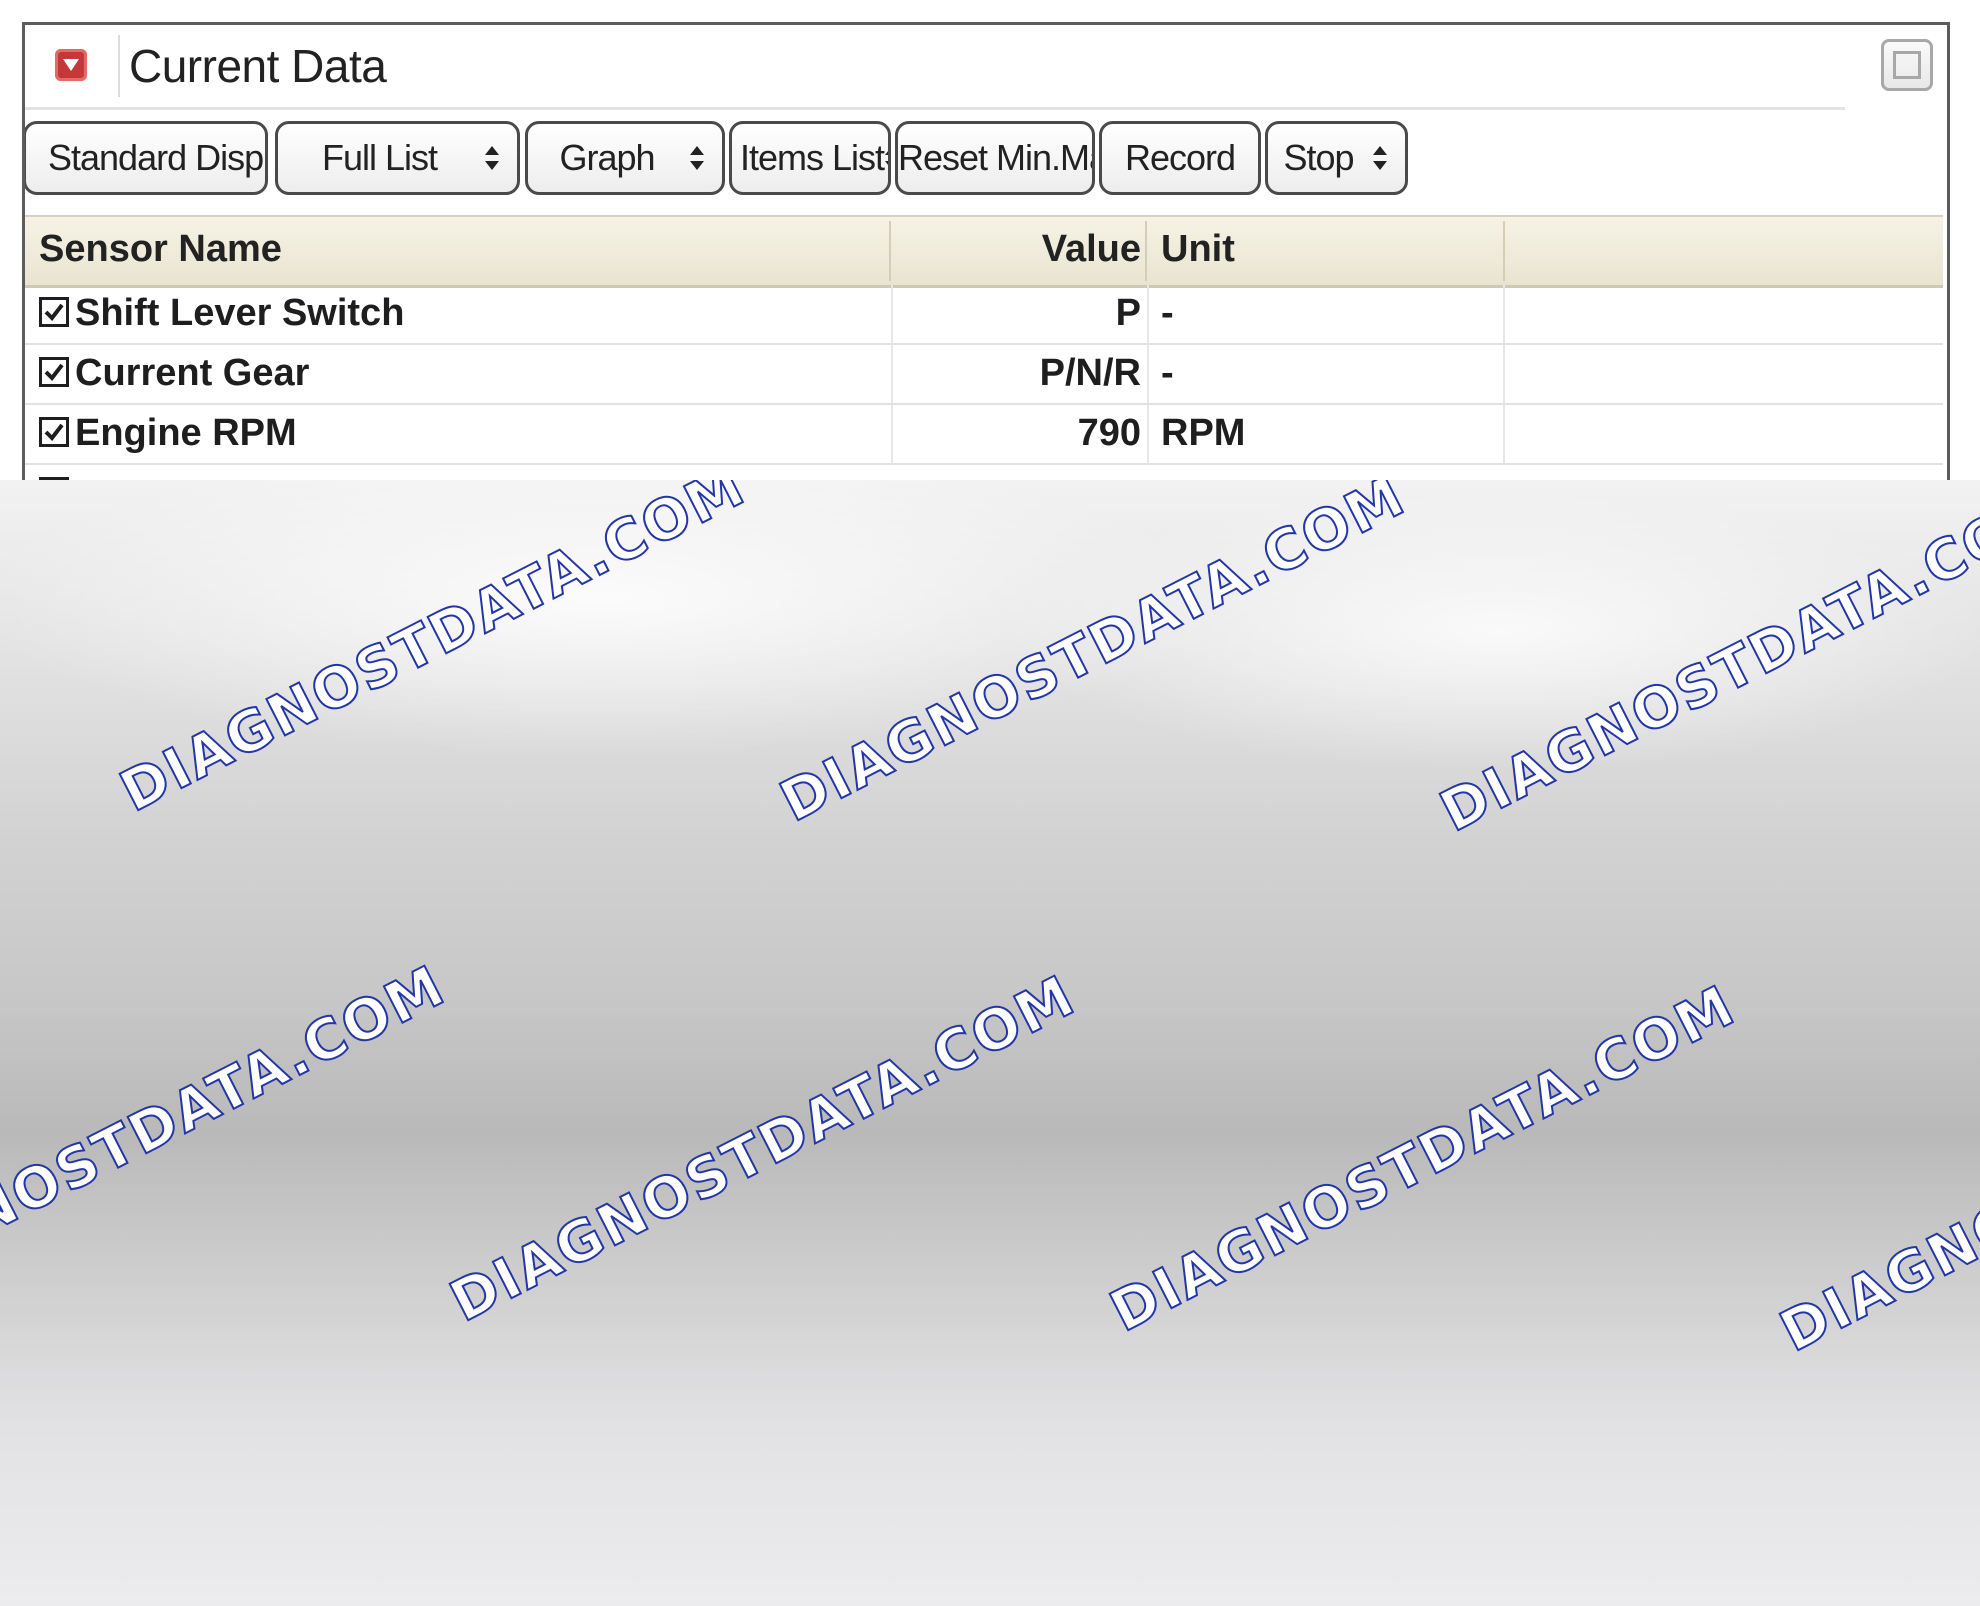  I want to click on standard-display-select: Standard Display, so click(146, 158).